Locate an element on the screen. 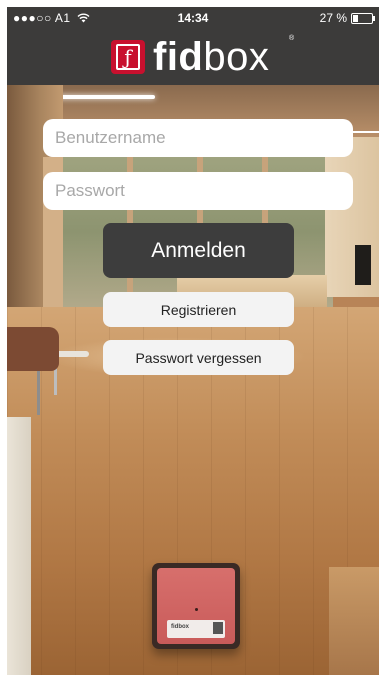 The height and width of the screenshot is (680, 384). logo-mark-glyph: ƒ is located at coordinates (128, 57).